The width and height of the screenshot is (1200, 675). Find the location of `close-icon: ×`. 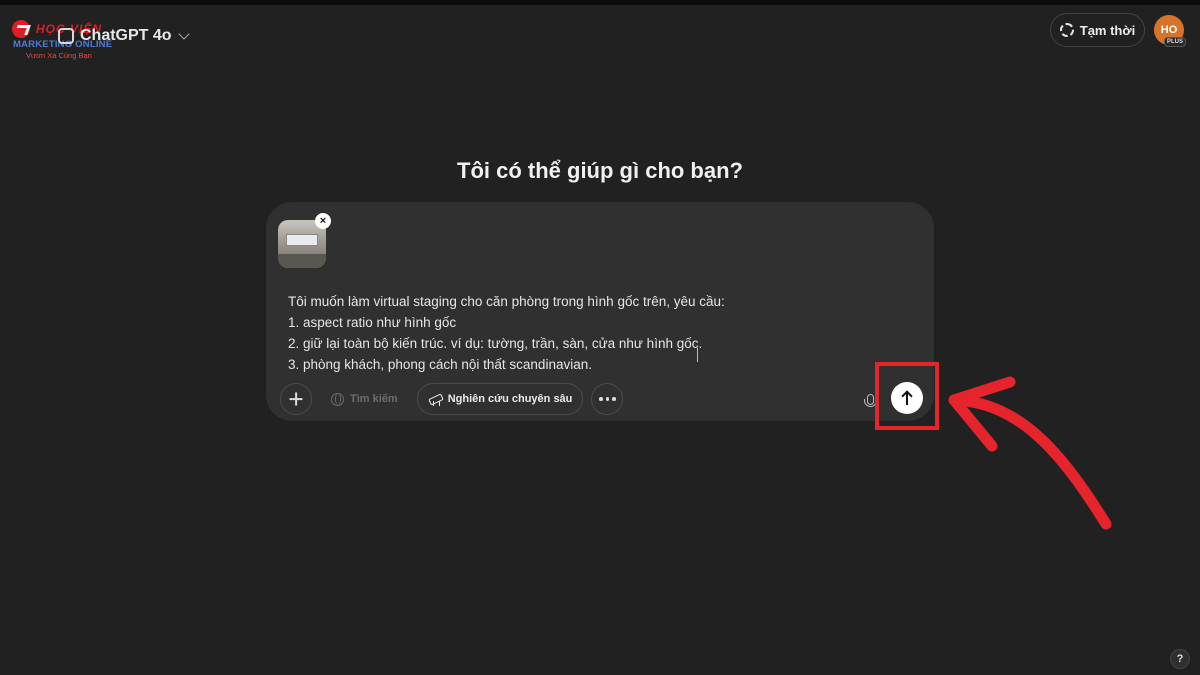

close-icon: × is located at coordinates (323, 221).